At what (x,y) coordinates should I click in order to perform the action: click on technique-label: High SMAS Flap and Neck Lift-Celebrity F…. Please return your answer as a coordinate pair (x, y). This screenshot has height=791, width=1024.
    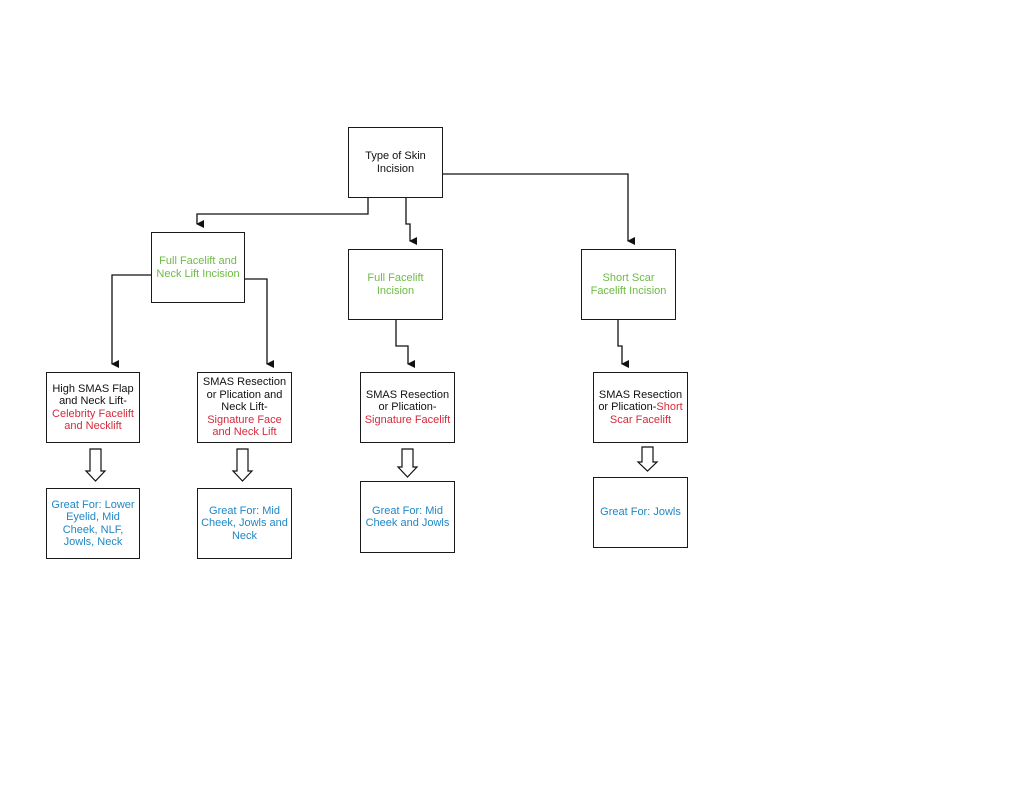
    Looking at the image, I should click on (93, 408).